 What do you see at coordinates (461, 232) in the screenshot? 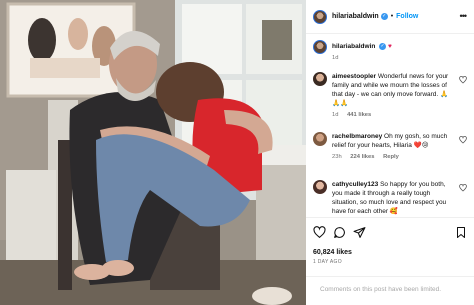
I see `bookmark-icon` at bounding box center [461, 232].